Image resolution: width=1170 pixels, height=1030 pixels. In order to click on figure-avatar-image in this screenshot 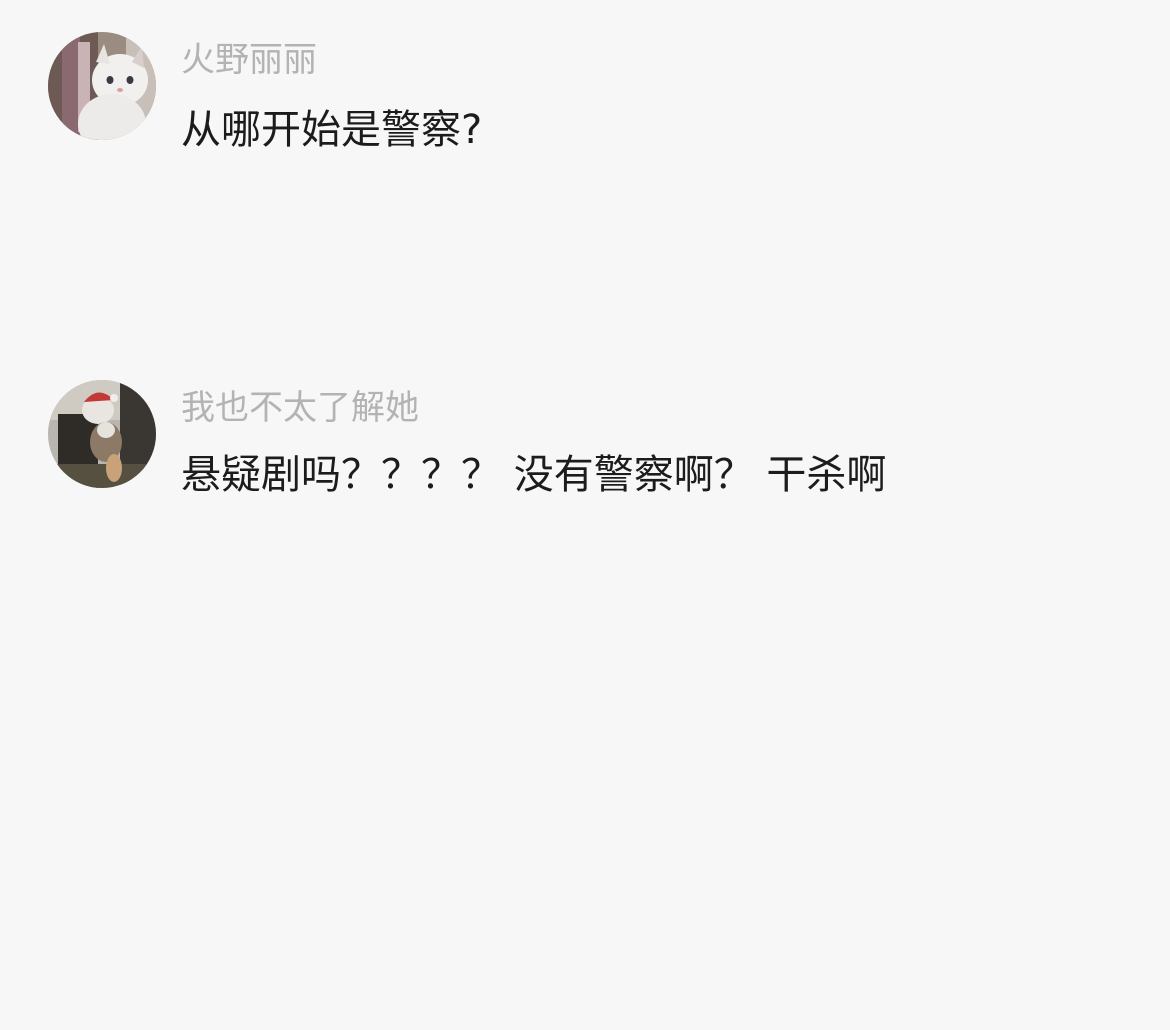, I will do `click(102, 434)`.